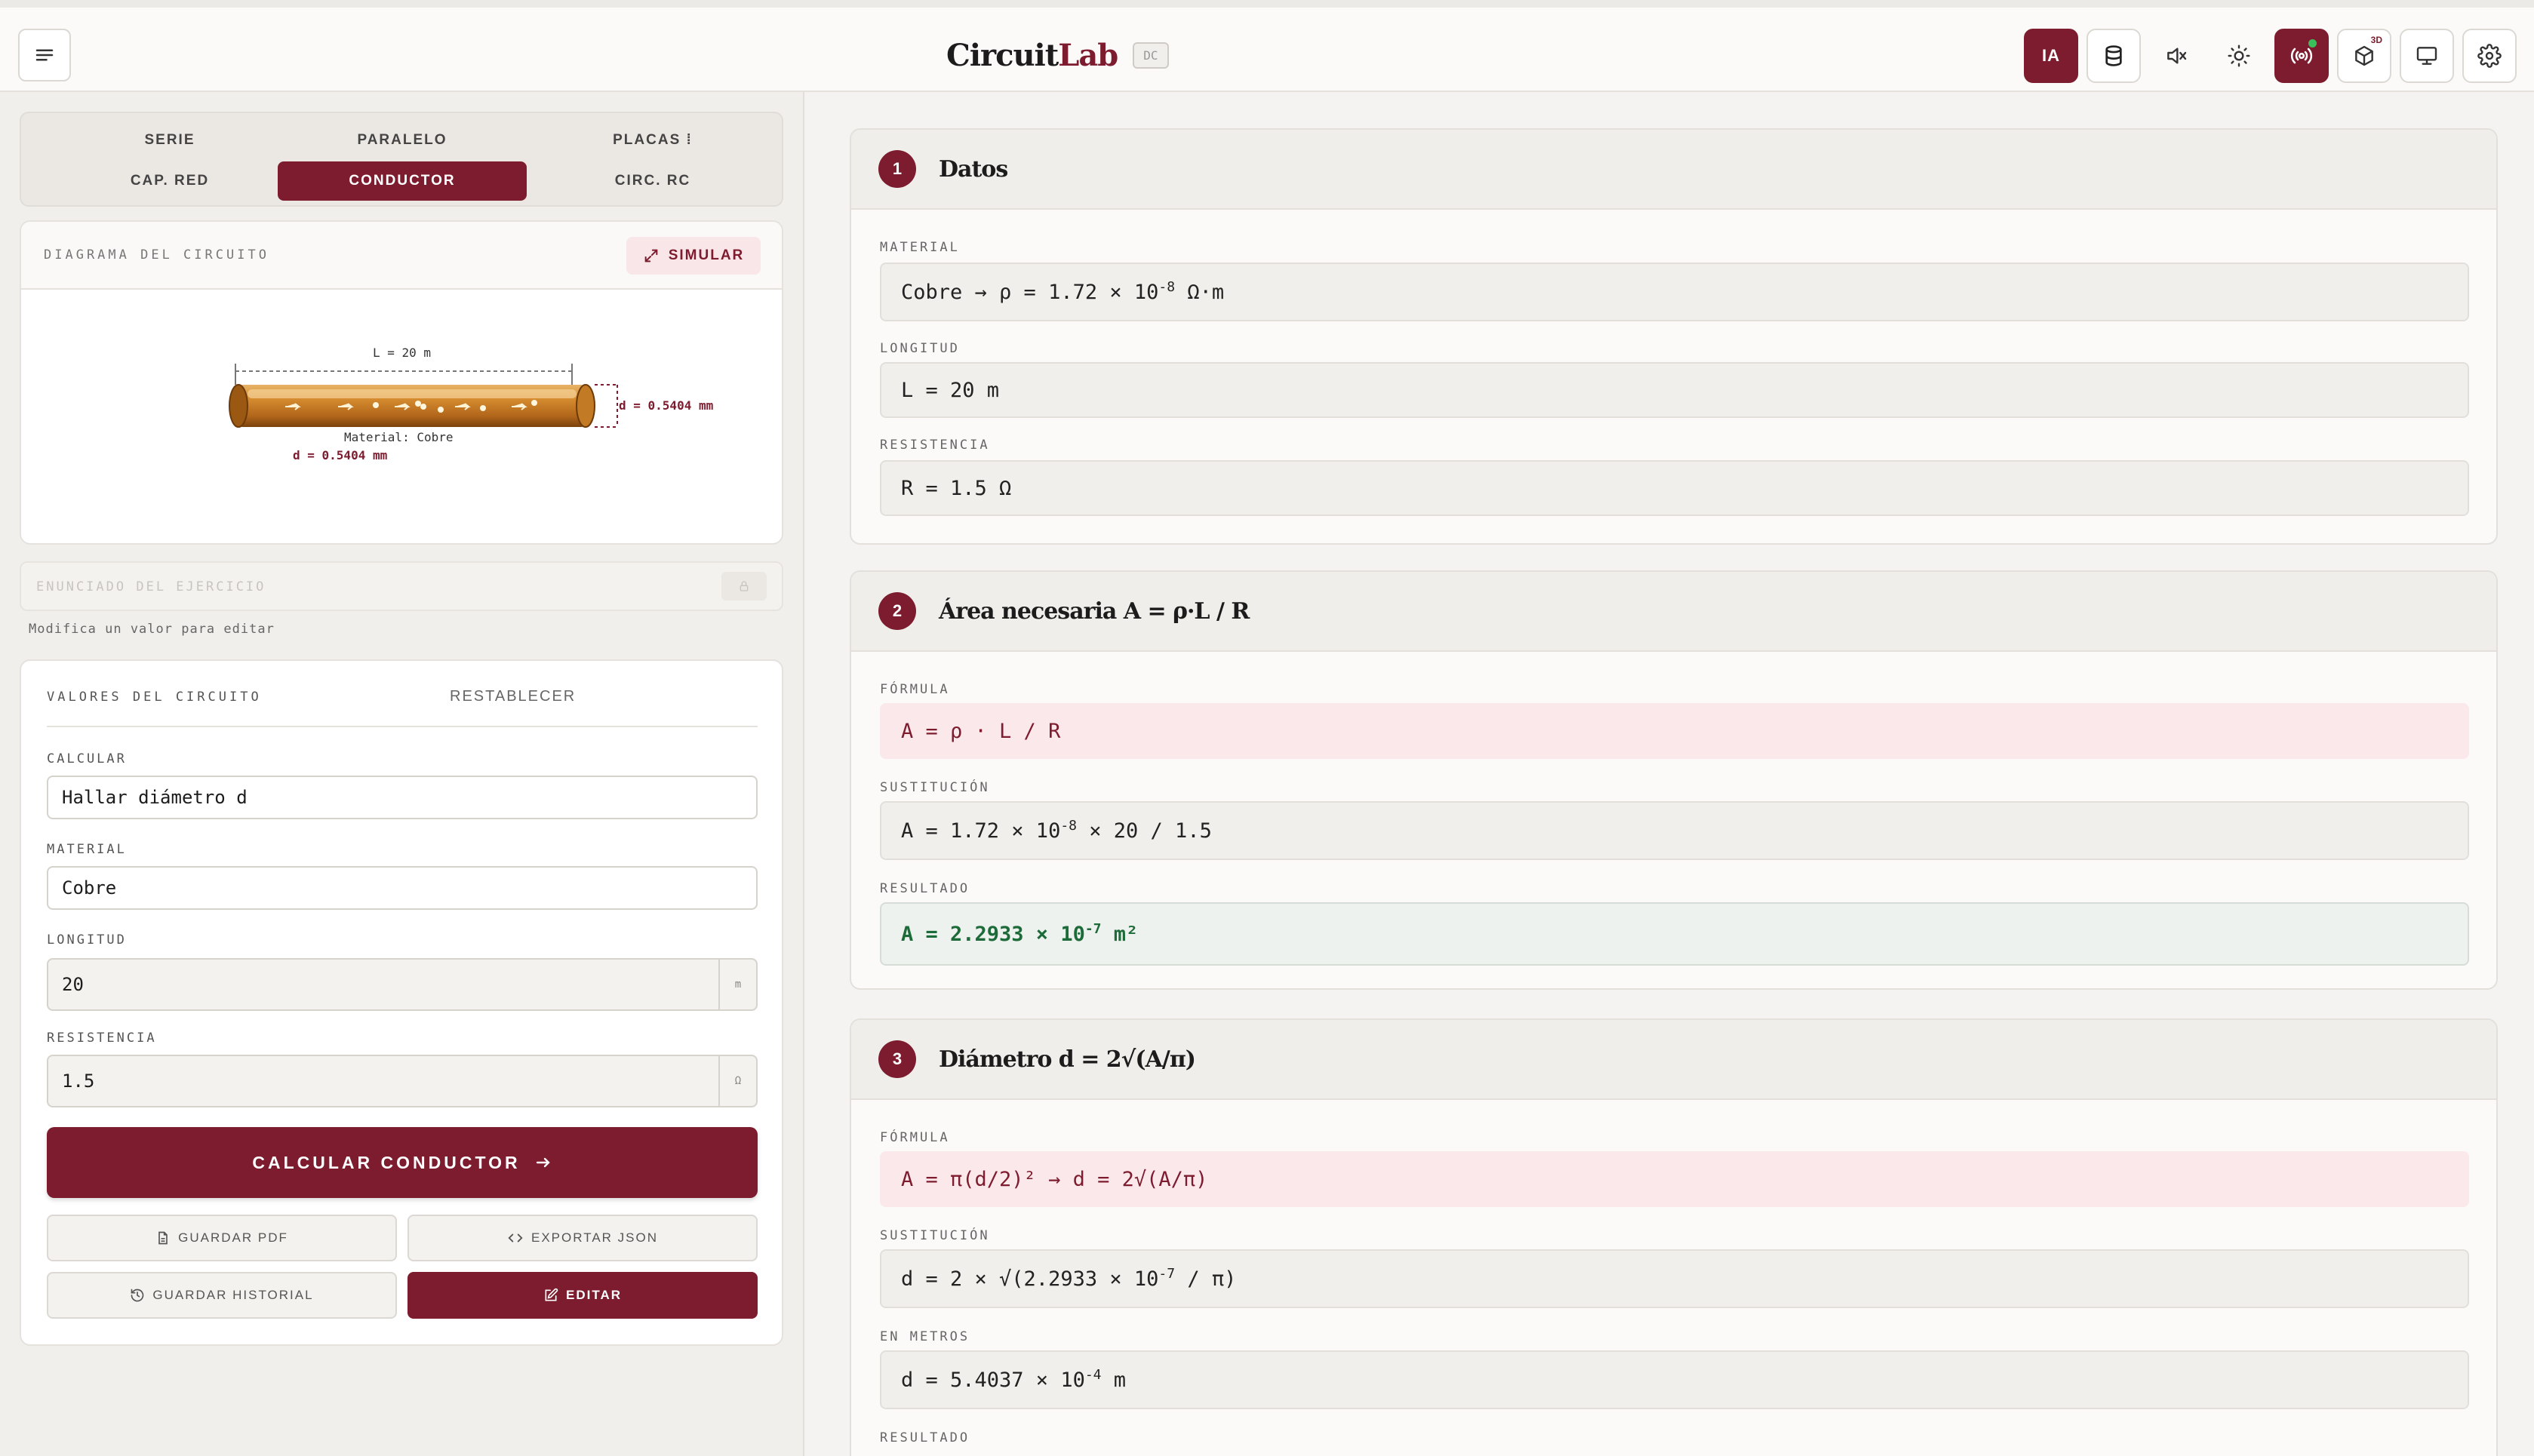 Image resolution: width=2534 pixels, height=1456 pixels. Describe the element at coordinates (233, 1237) in the screenshot. I see `save-pdf-label: GUARDAR PDF` at that location.